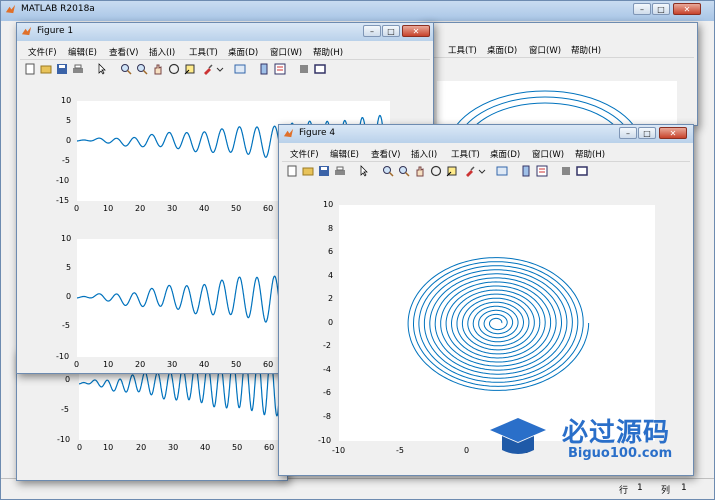  I want to click on f4-ytick-10: 10, so click(328, 204).